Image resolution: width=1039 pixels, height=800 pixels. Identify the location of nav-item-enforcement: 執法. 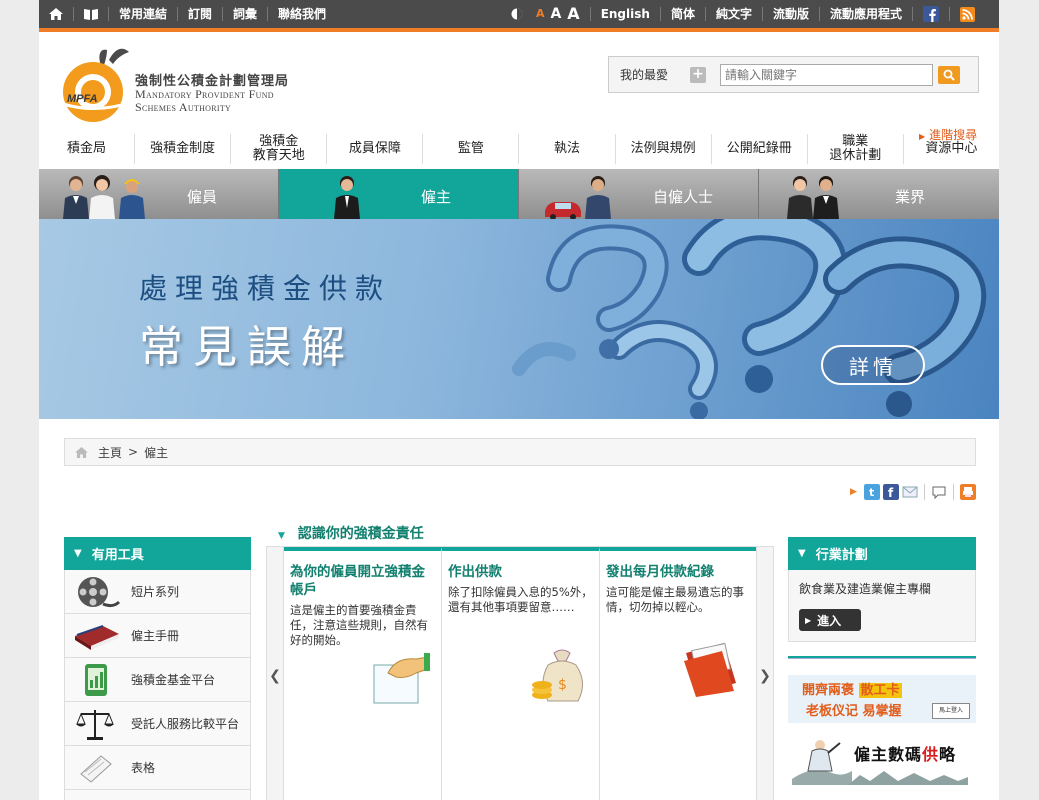
(567, 149).